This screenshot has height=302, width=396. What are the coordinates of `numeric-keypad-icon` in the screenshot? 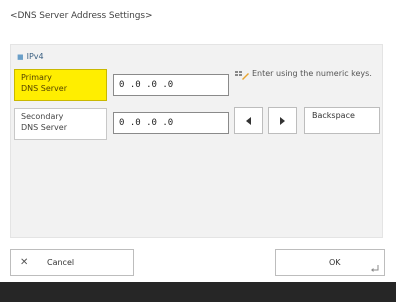 It's located at (242, 75).